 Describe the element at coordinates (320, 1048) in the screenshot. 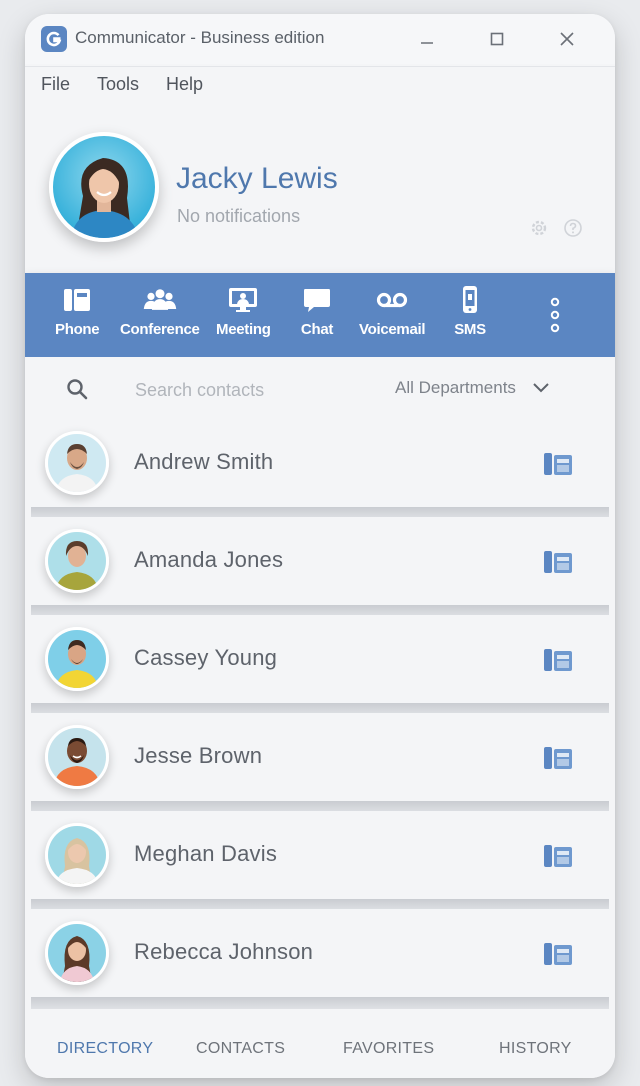

I see `bottom-tab-bar: DIRECTORY CONTACTS FAVORITES HISTORY` at that location.